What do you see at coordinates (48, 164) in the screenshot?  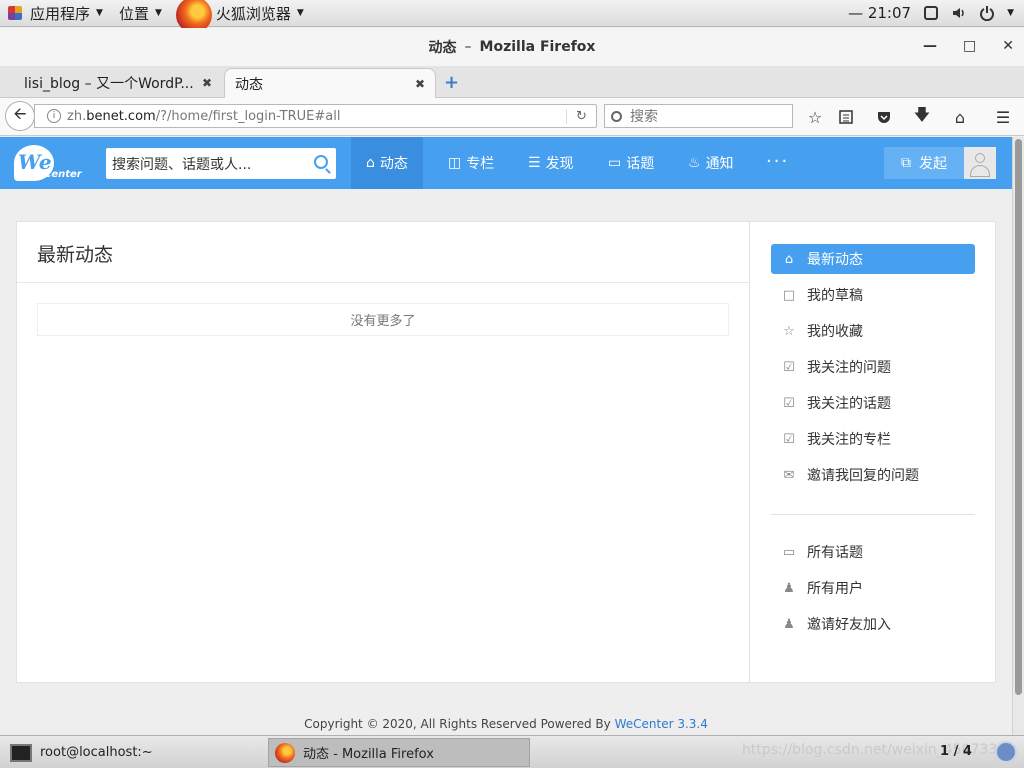 I see `wecenter-logo: We Center` at bounding box center [48, 164].